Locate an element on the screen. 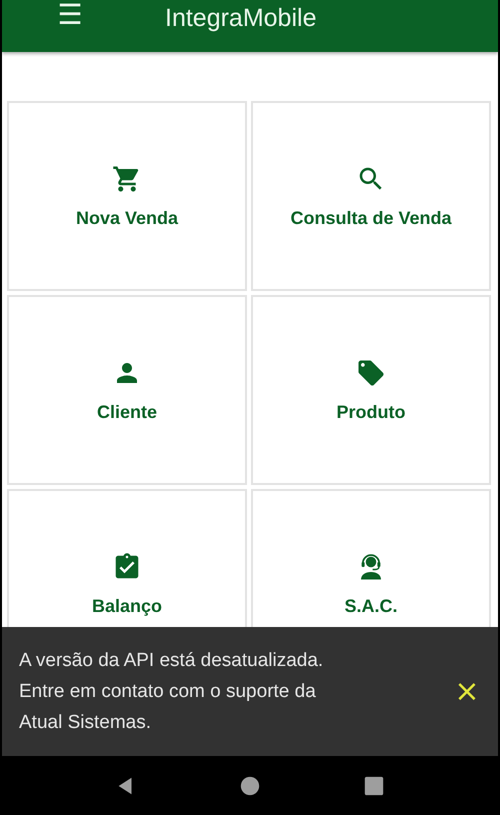 This screenshot has height=815, width=500. tile-label: Nova Venda is located at coordinates (127, 218).